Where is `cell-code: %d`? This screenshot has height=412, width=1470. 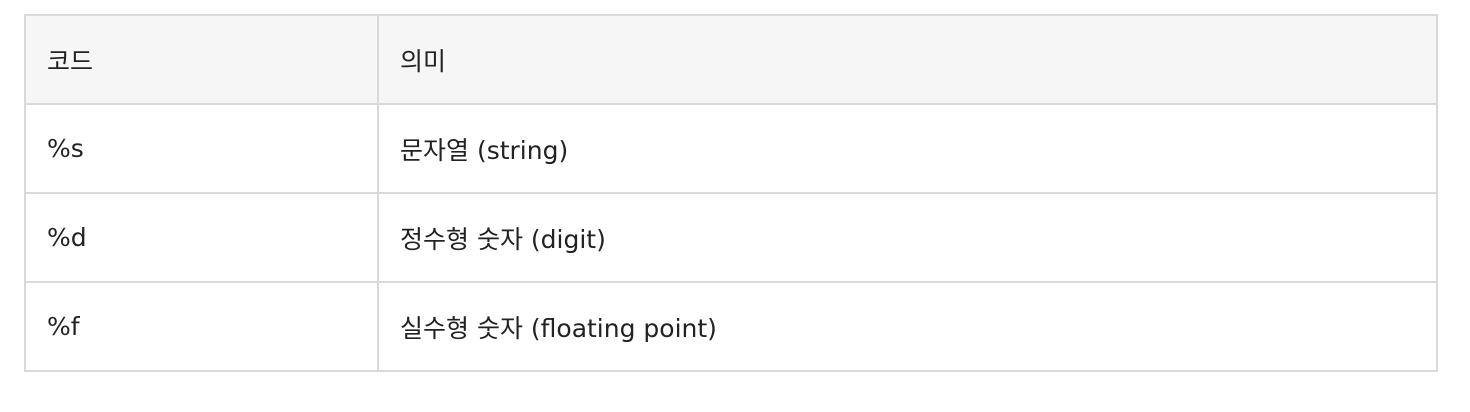 cell-code: %d is located at coordinates (201, 237).